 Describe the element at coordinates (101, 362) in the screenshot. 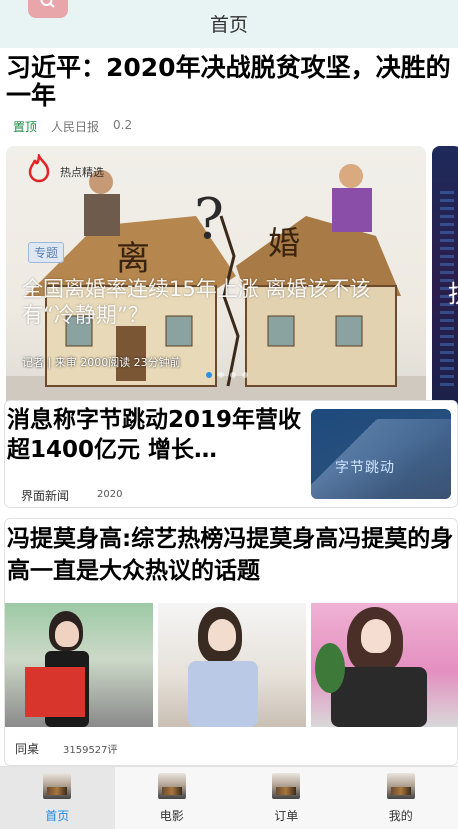

I see `carousel-meta: 记者 | 来审 2000阅读 23分钟前` at that location.